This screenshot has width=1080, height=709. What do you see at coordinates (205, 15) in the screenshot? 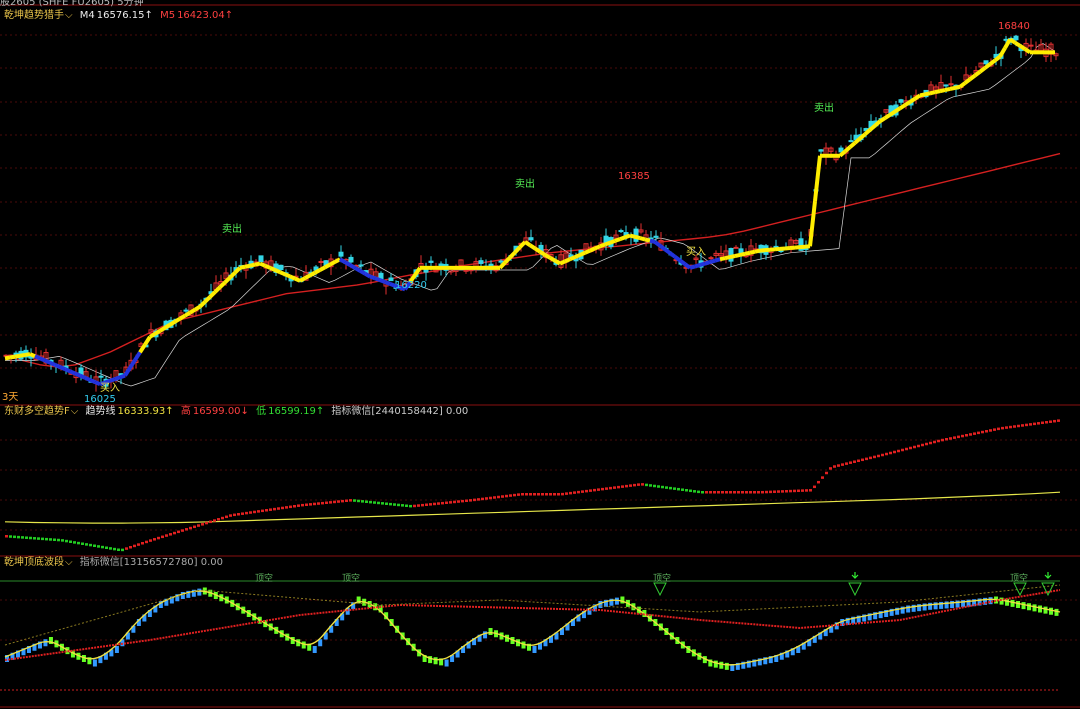
I see `m5-value: 16423.04↑` at bounding box center [205, 15].